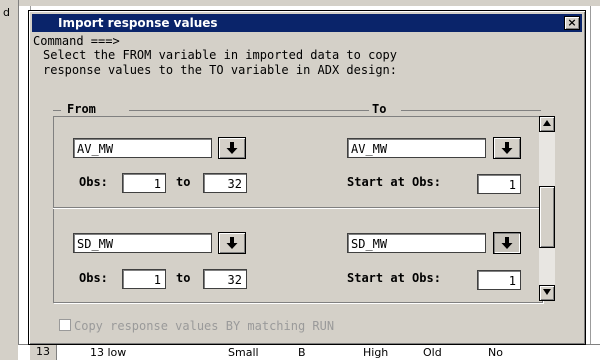 This screenshot has height=361, width=600. What do you see at coordinates (376, 352) in the screenshot?
I see `background-cell: High` at bounding box center [376, 352].